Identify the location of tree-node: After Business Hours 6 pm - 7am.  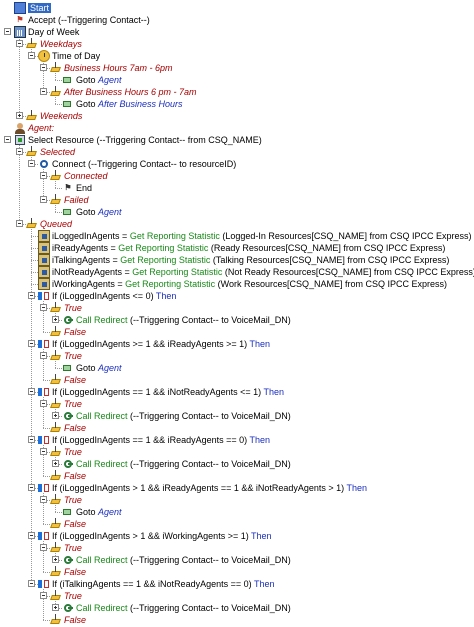
(237, 92).